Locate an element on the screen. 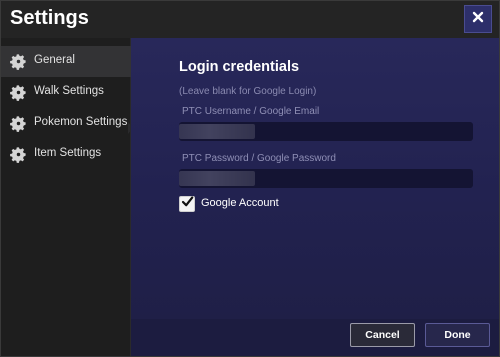 This screenshot has width=500, height=357. password-redaction is located at coordinates (217, 178).